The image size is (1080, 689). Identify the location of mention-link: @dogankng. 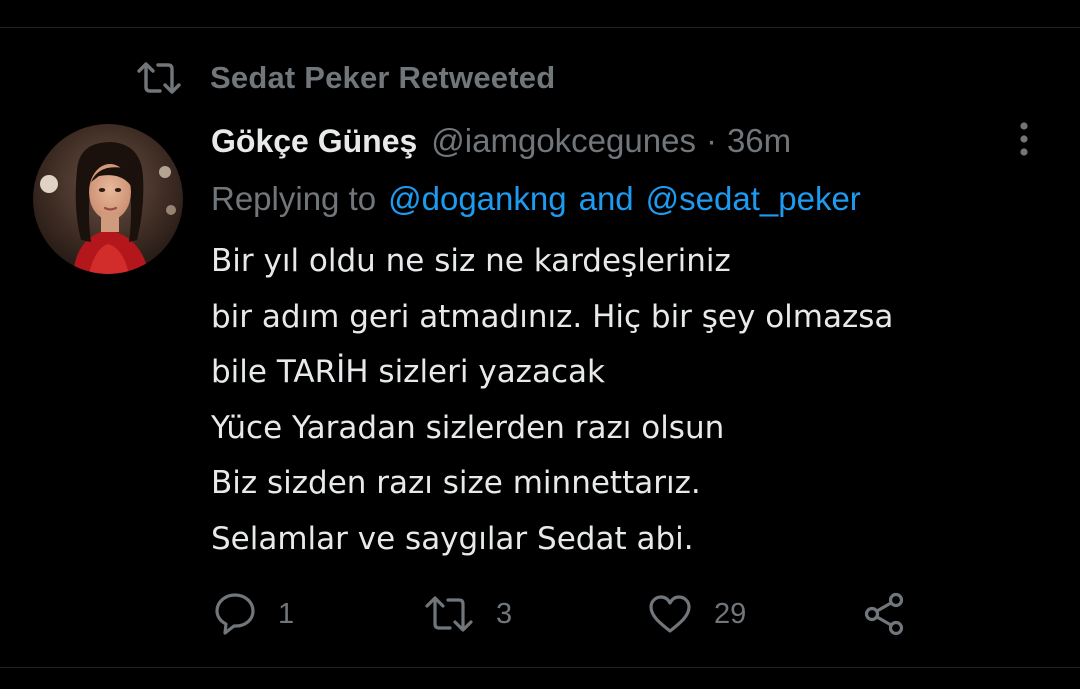
(477, 199).